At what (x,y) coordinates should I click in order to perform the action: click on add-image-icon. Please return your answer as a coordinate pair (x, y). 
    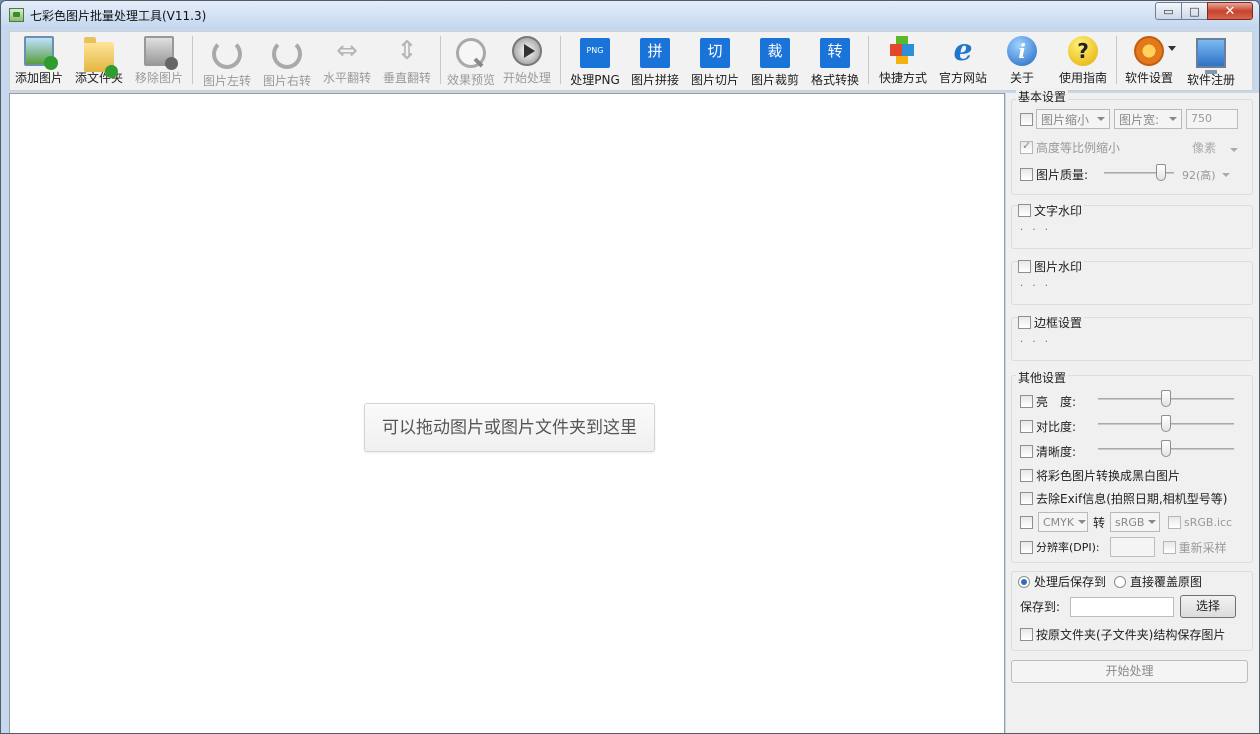
    Looking at the image, I should click on (41, 53).